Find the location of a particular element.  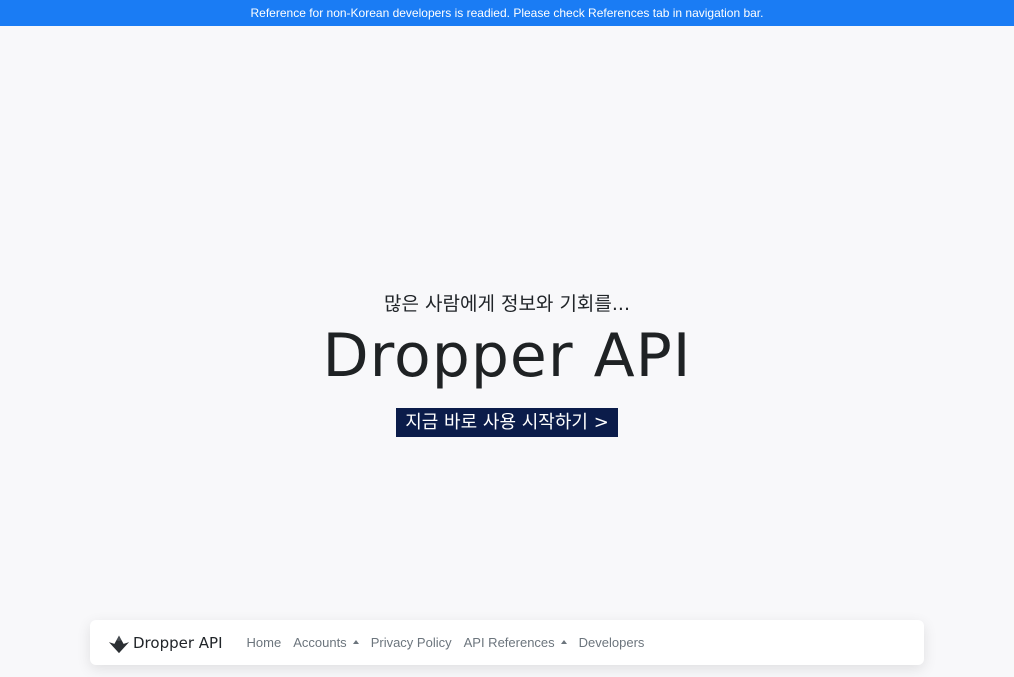

nav-accounts-dropdown: Accounts is located at coordinates (326, 642).